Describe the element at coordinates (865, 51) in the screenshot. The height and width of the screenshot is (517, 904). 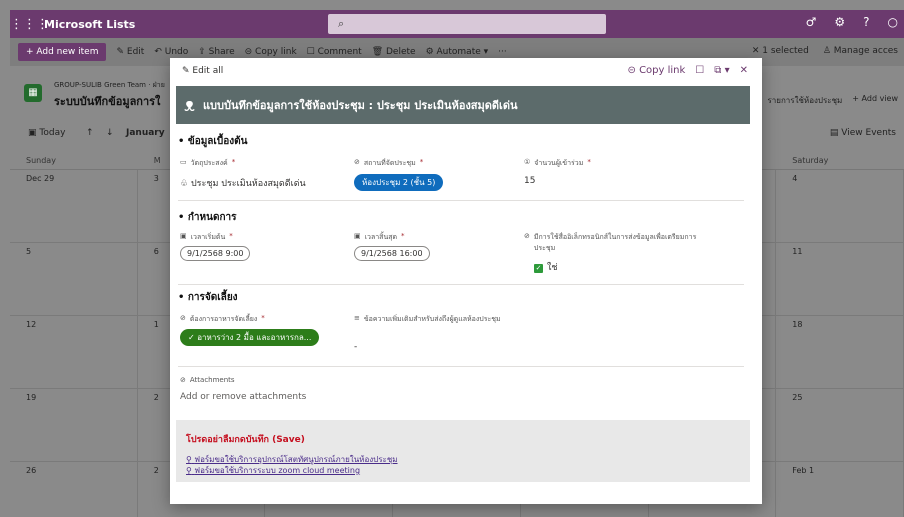
I see `manage-label: Manage acces` at that location.